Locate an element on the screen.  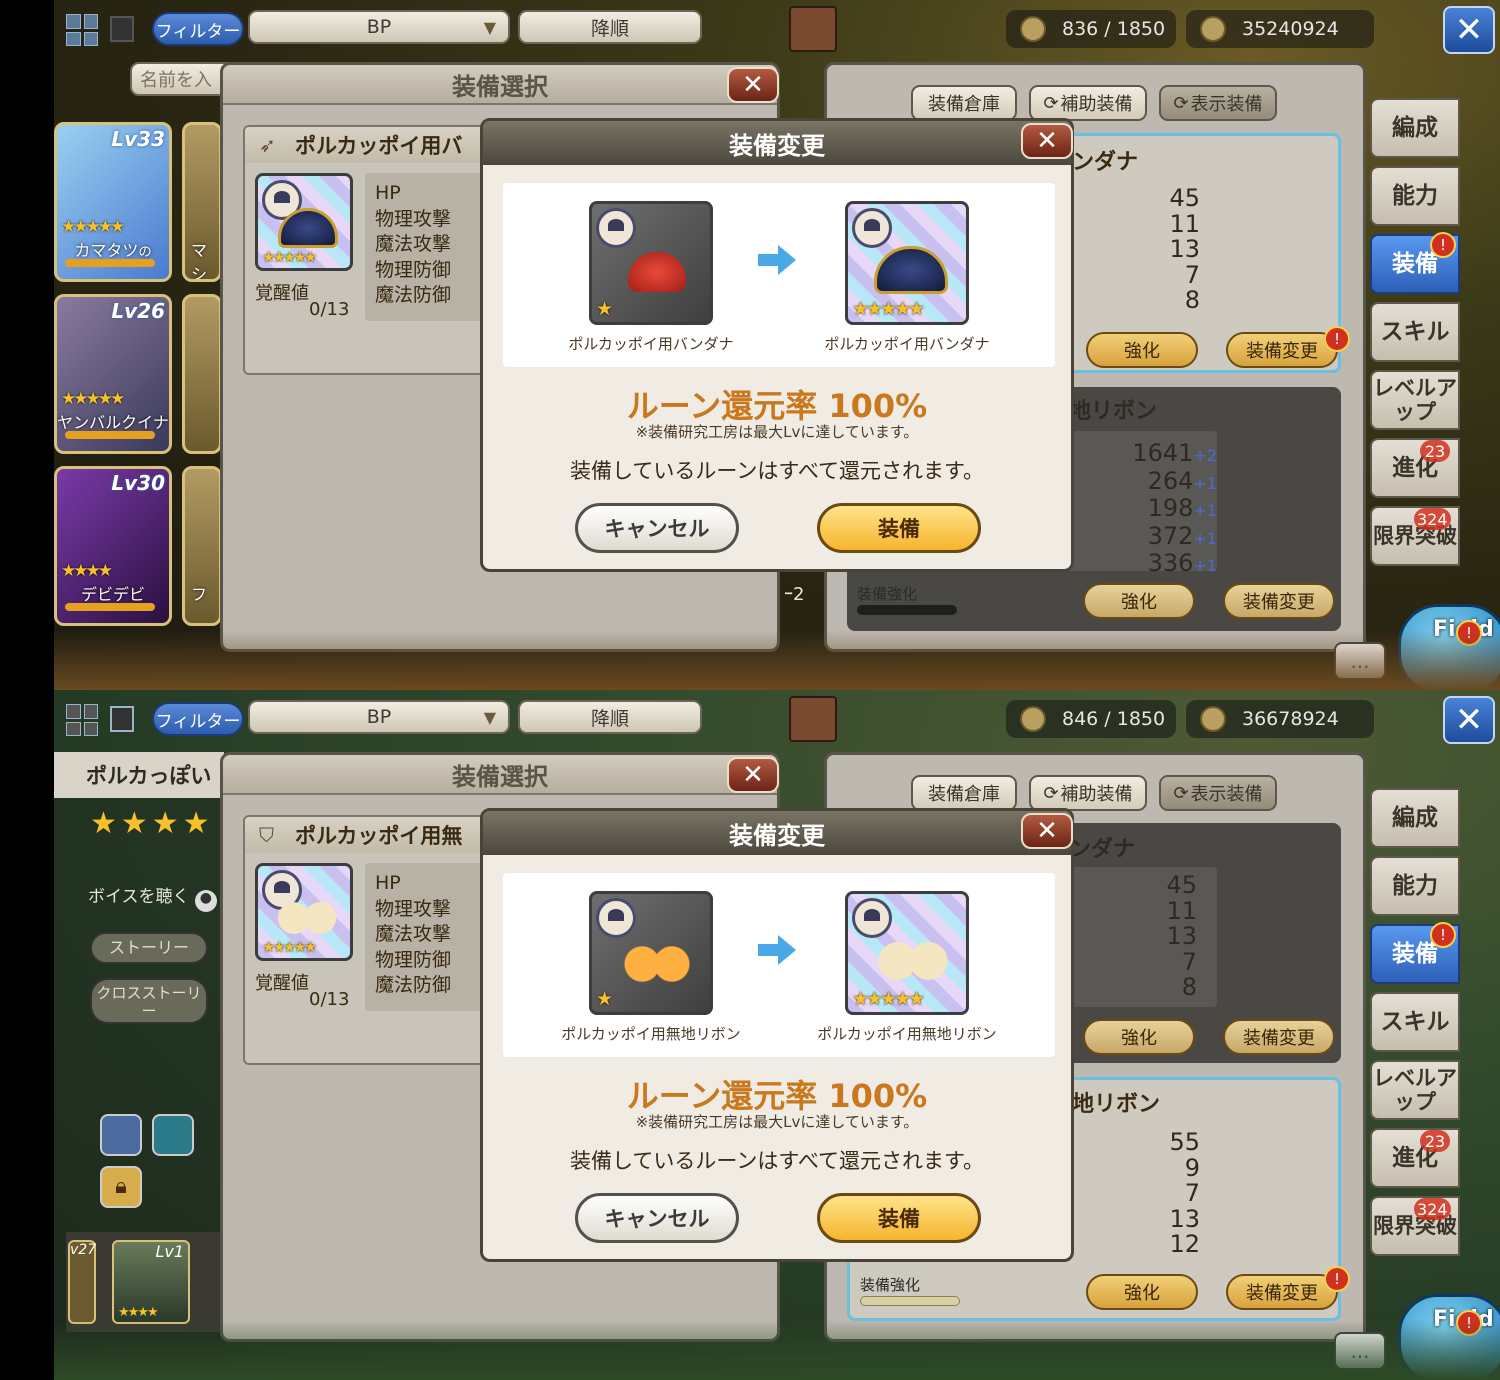
weapon-icon: ➶ is located at coordinates (267, 145).